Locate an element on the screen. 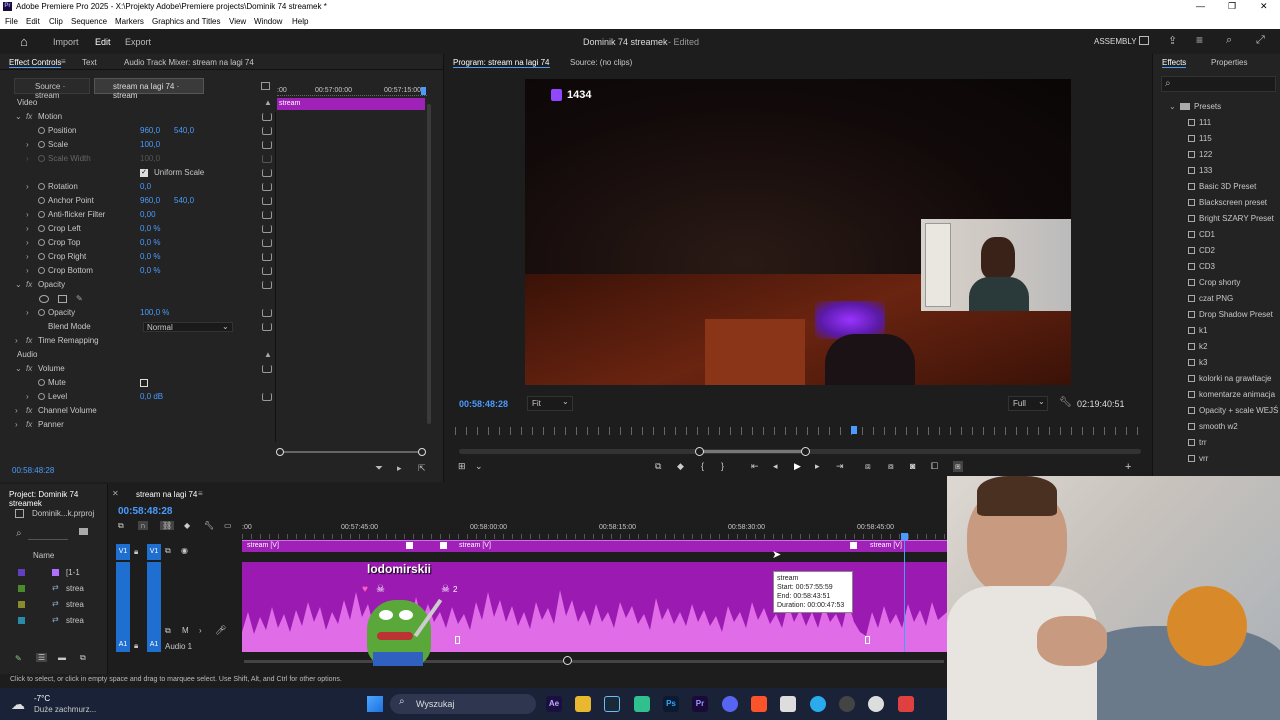  workspaces-icon is located at coordinates (1144, 40).